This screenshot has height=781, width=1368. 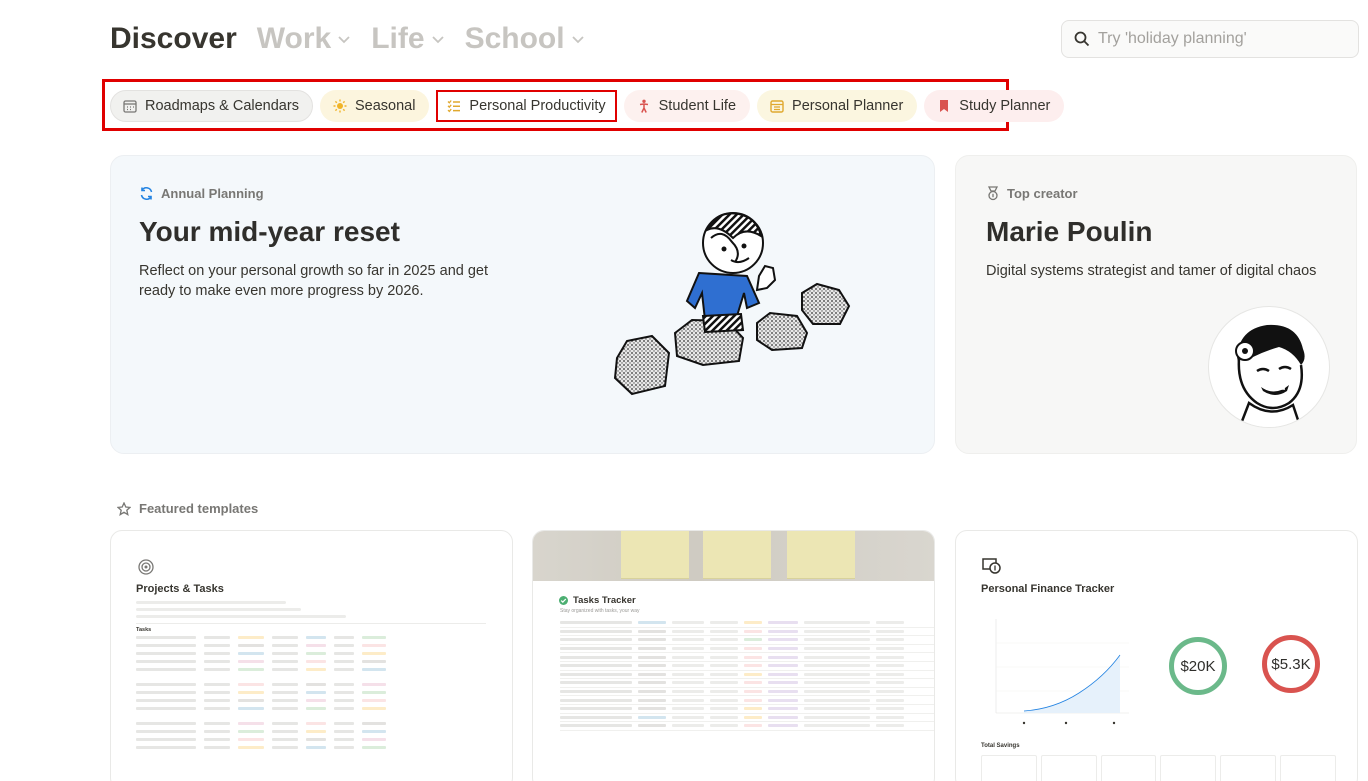 I want to click on card-preview: Tasks, so click(x=321, y=675).